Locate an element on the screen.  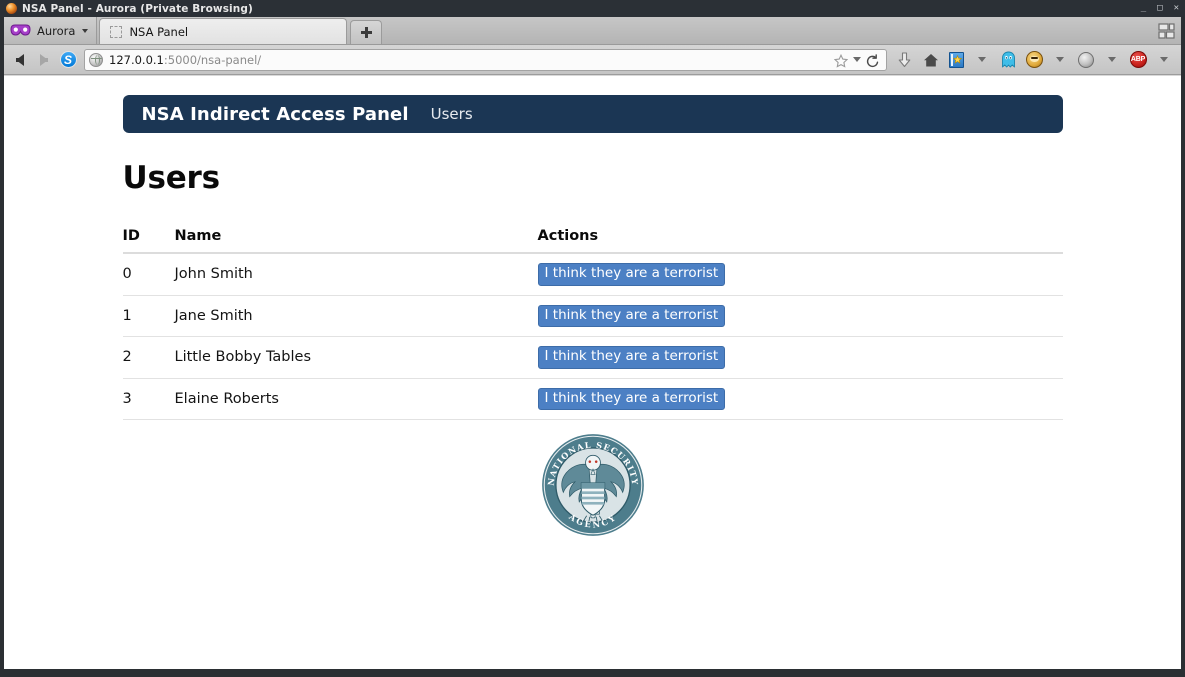
navigation-toolbar: S 127.0.0.1:5000/nsa-panel/ ABP is located at coordinates (592, 60).